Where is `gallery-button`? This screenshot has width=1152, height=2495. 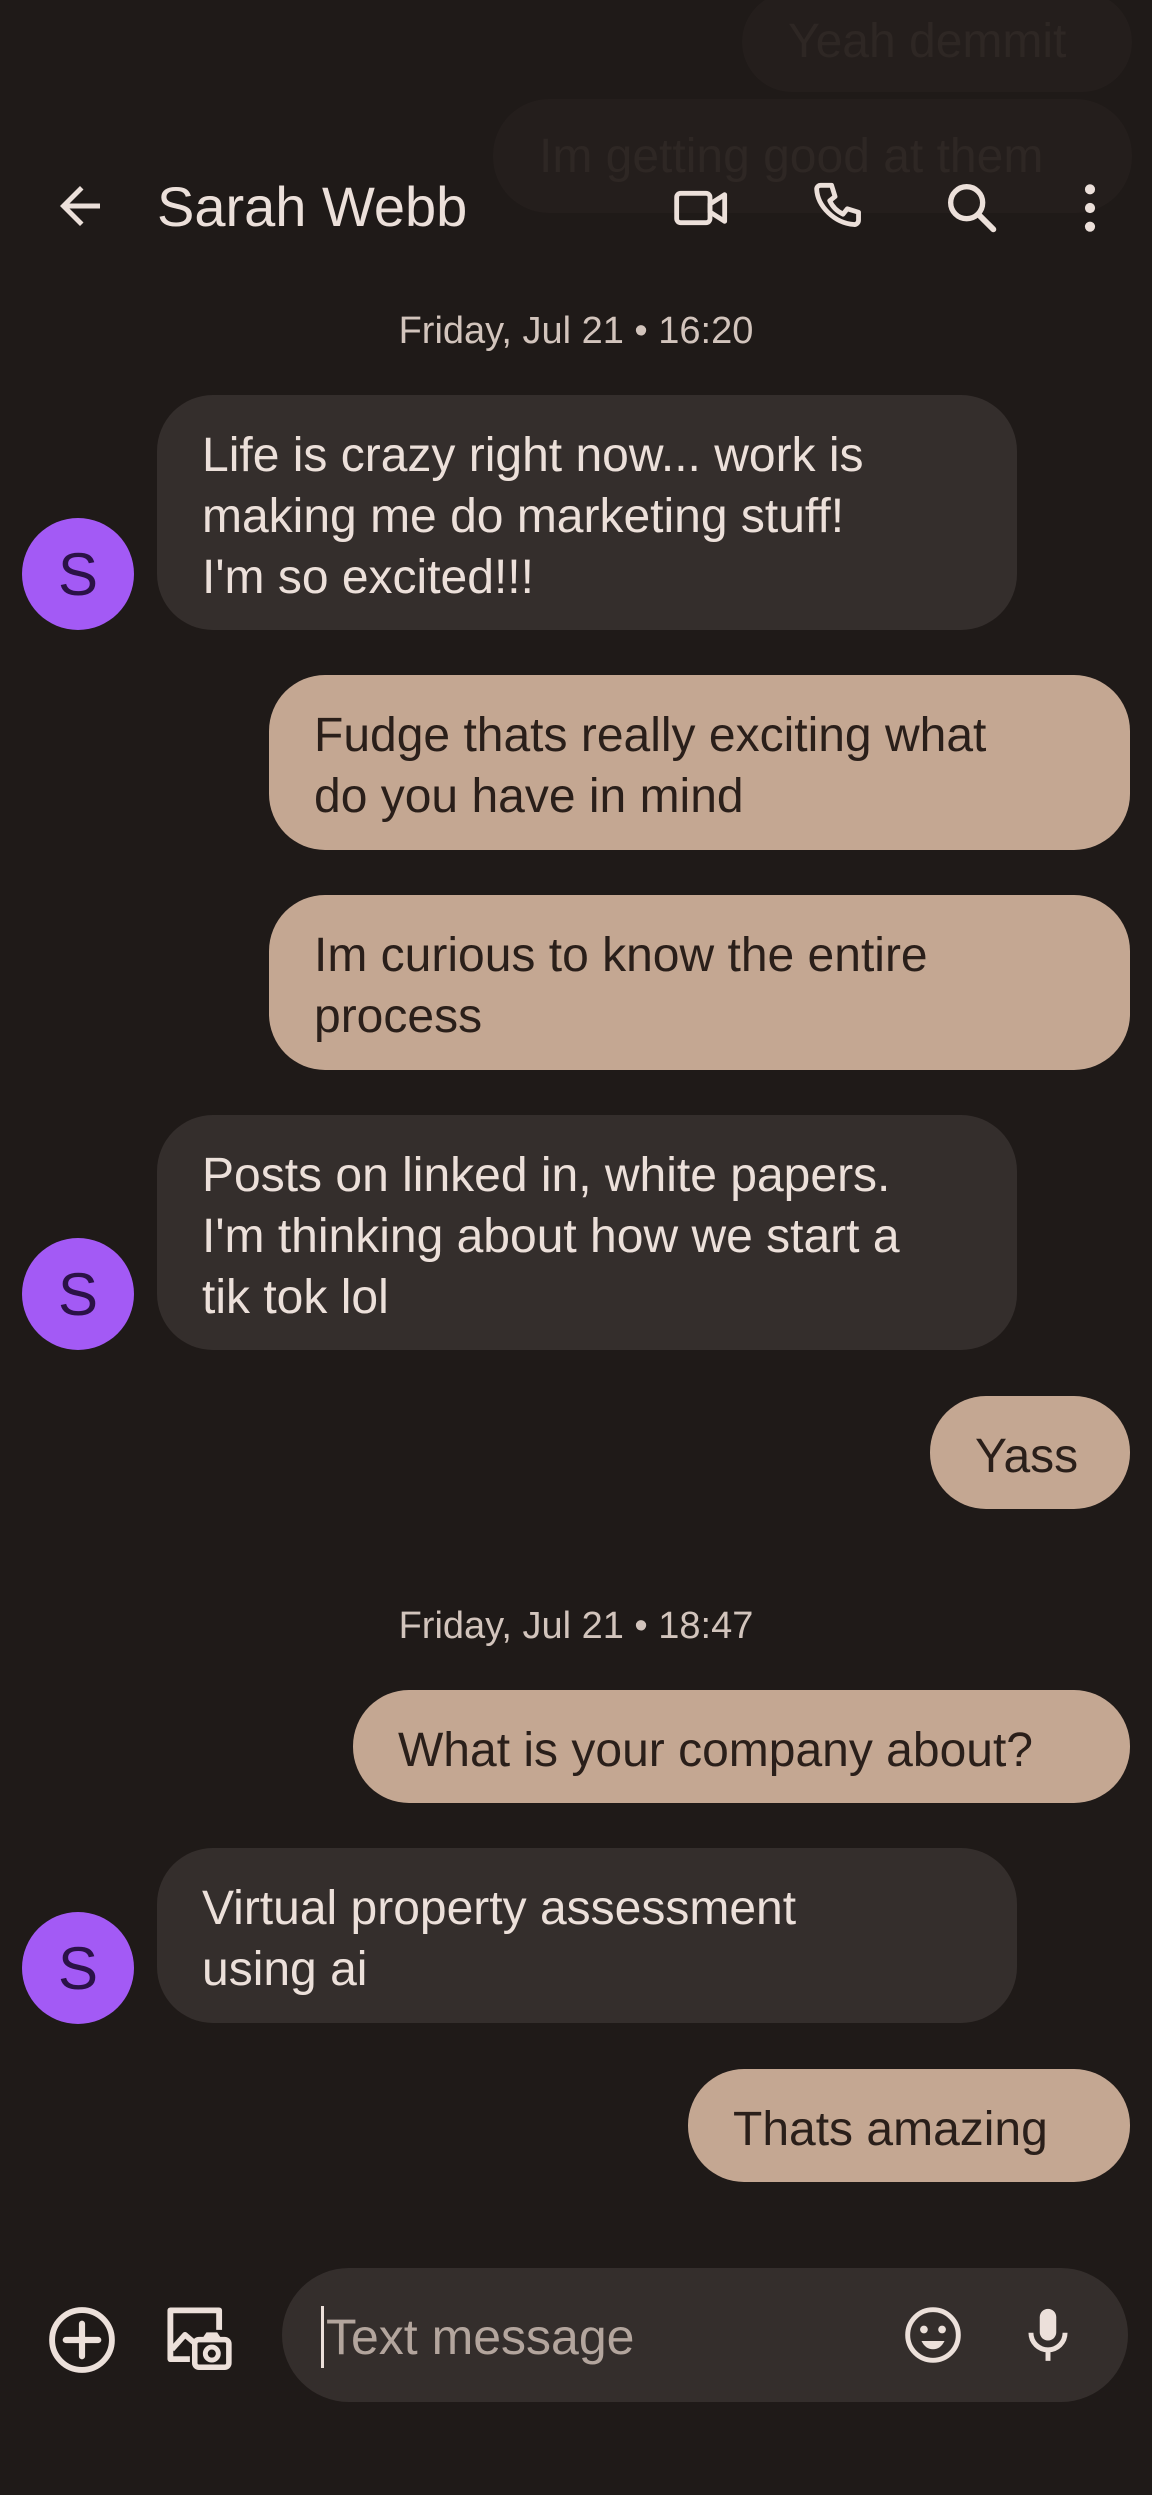 gallery-button is located at coordinates (198, 2338).